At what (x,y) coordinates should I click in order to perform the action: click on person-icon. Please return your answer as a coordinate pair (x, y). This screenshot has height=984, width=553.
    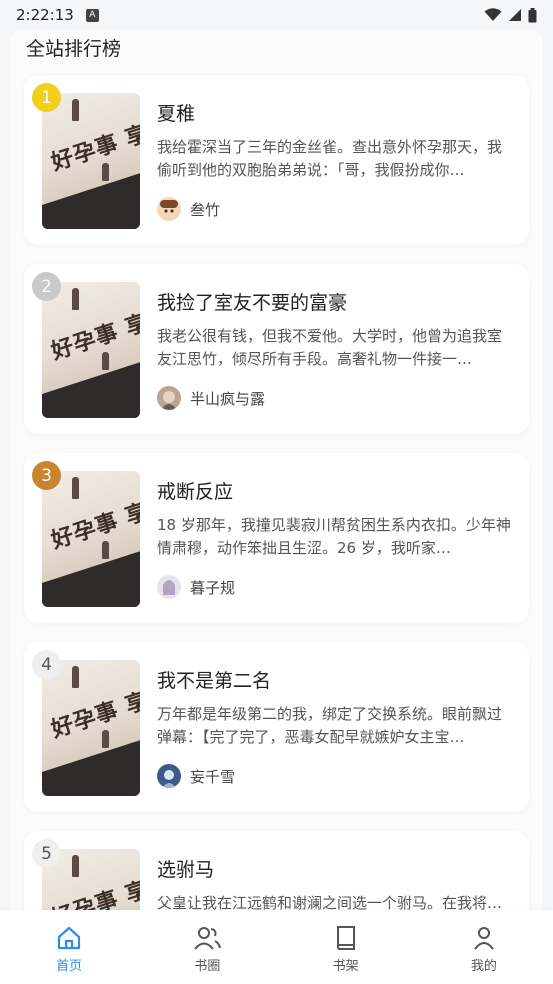
    Looking at the image, I should click on (484, 938).